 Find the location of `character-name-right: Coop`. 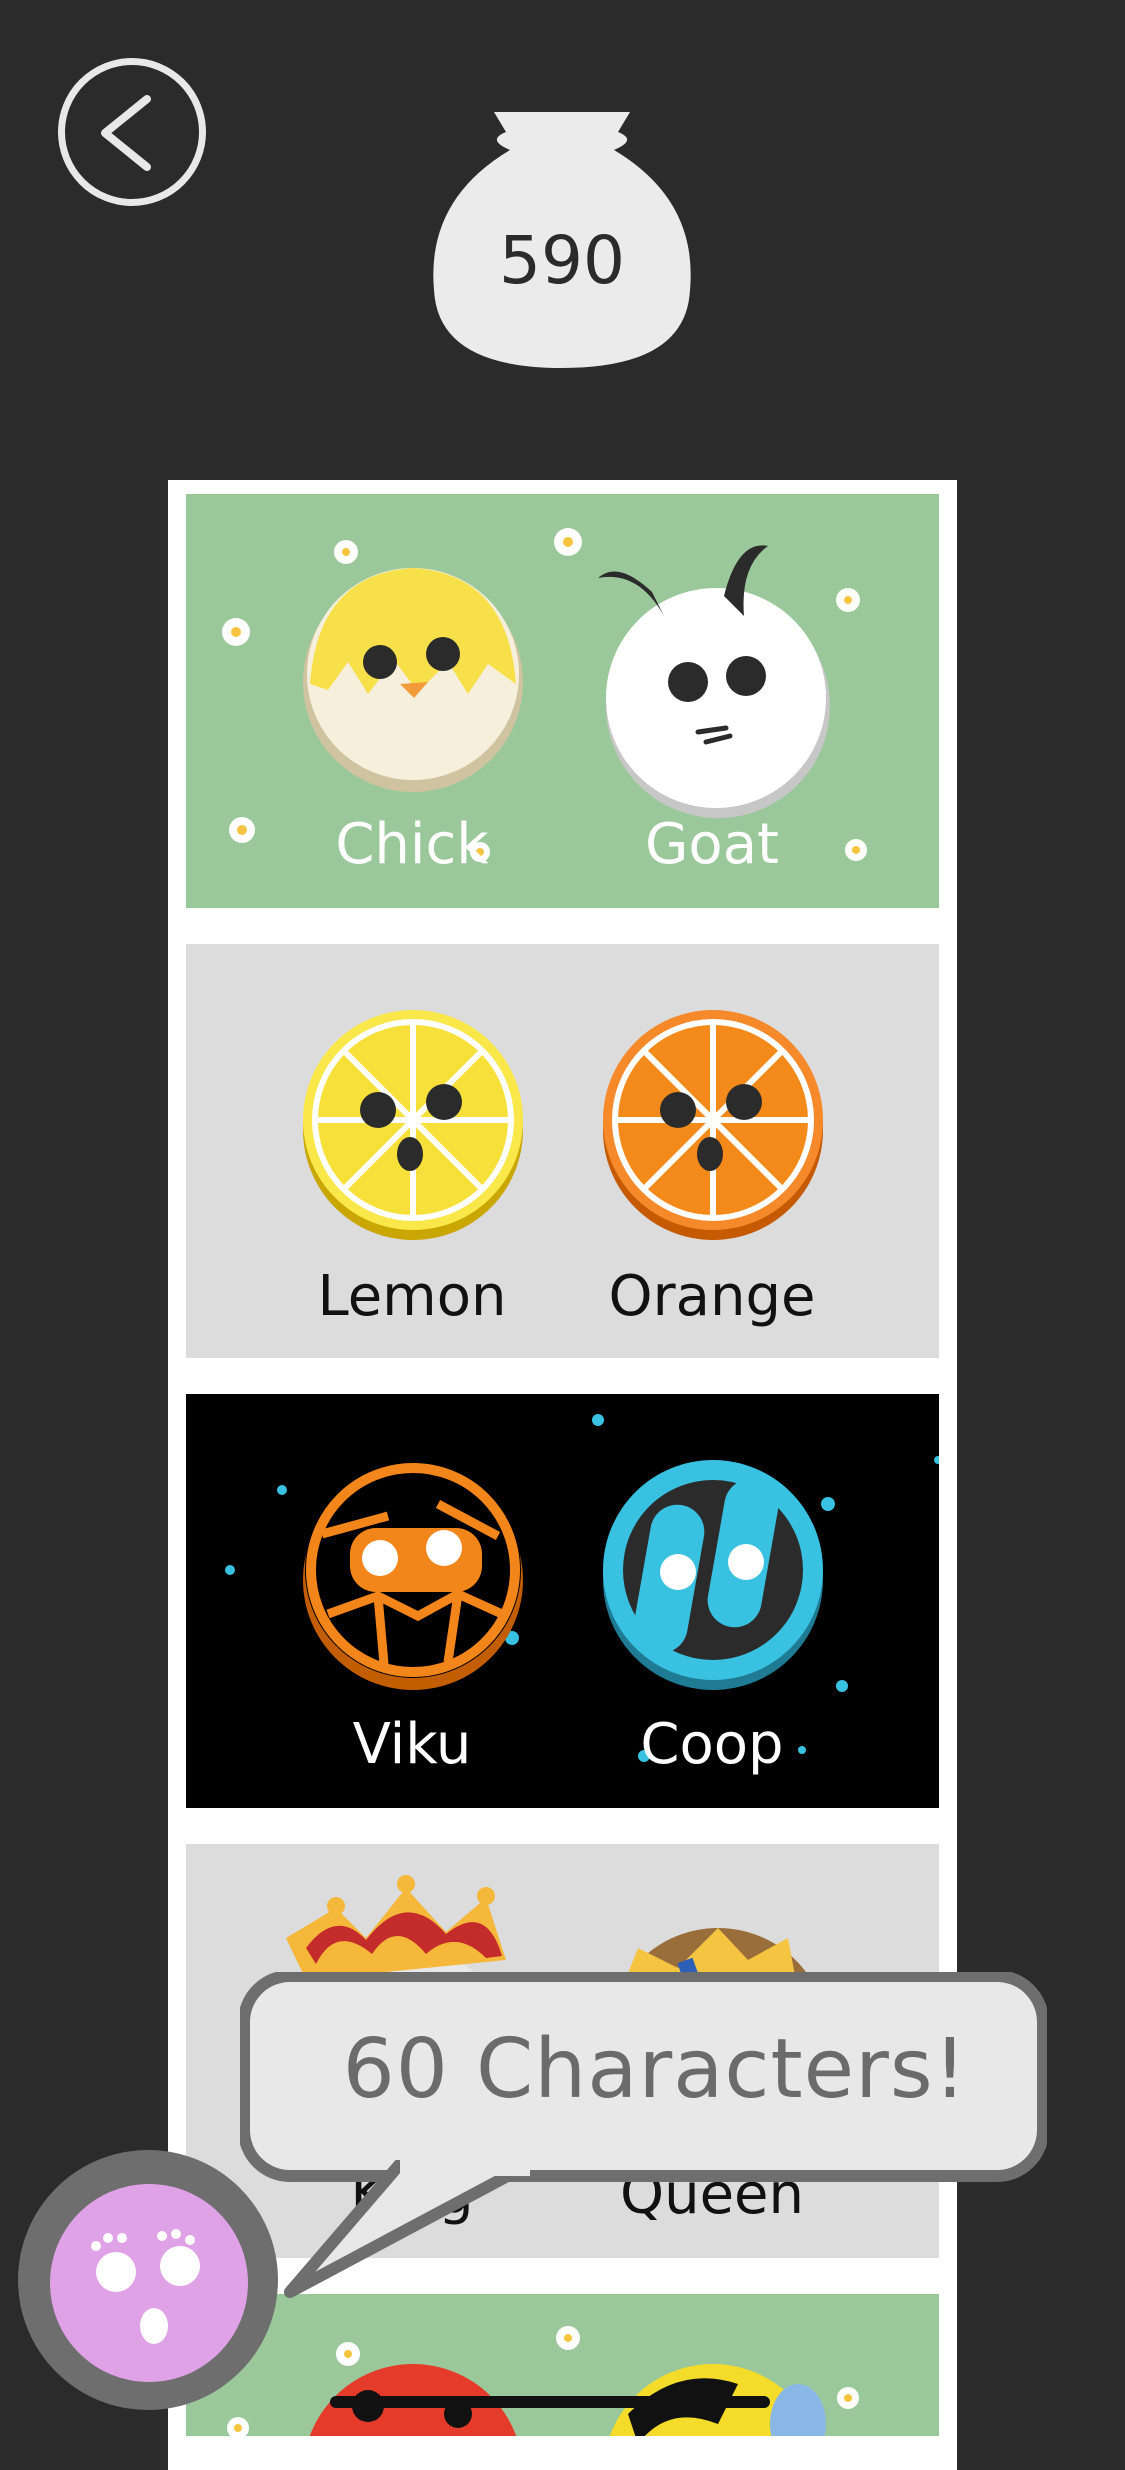

character-name-right: Coop is located at coordinates (712, 1744).